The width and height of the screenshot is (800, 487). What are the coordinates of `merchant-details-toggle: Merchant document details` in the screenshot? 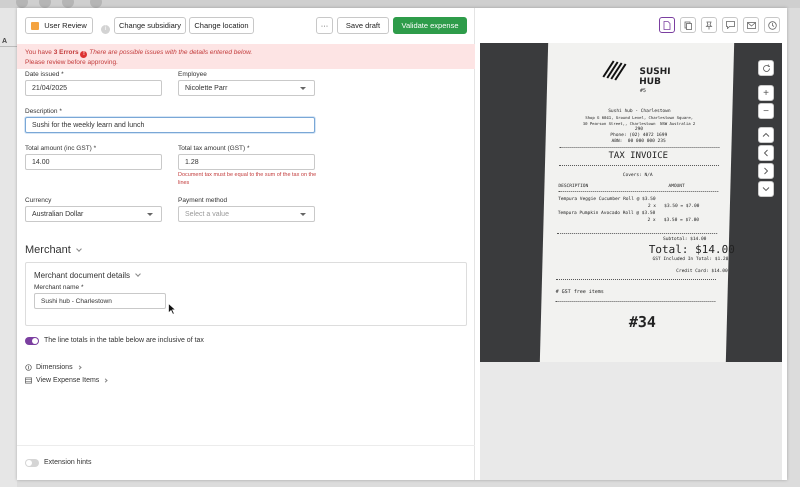 It's located at (87, 275).